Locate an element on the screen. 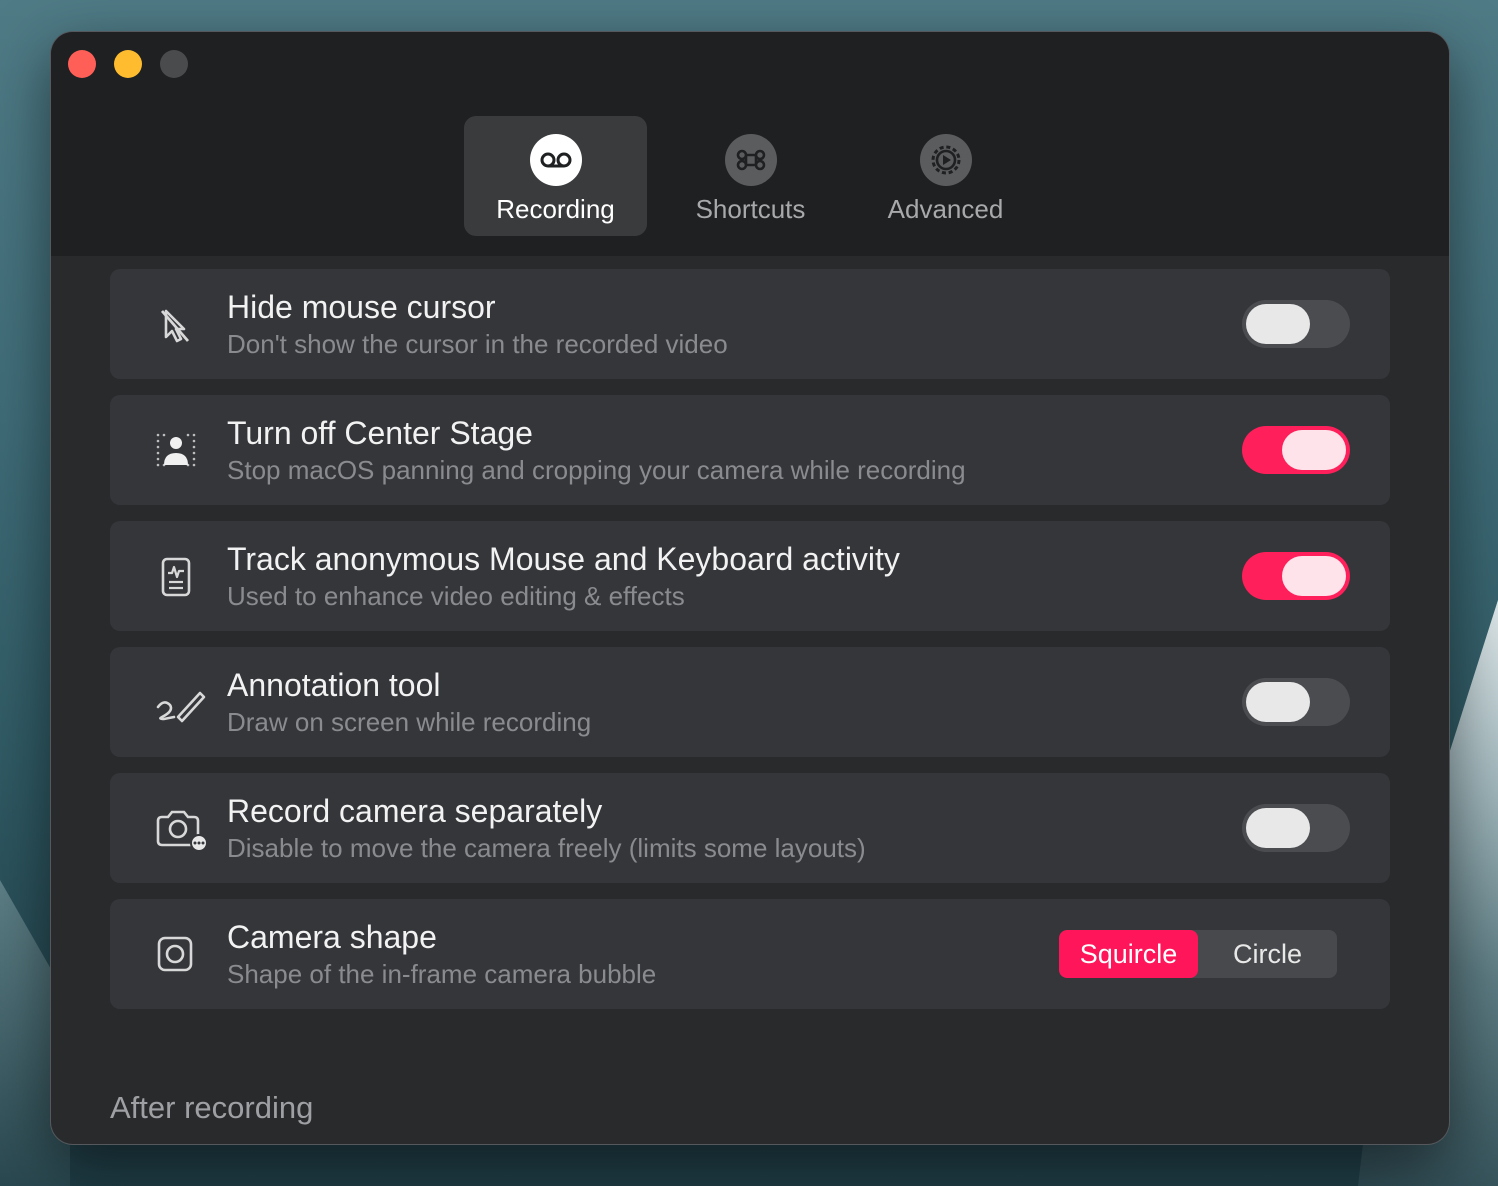 Image resolution: width=1498 pixels, height=1186 pixels. cursor-slash-icon is located at coordinates (176, 325).